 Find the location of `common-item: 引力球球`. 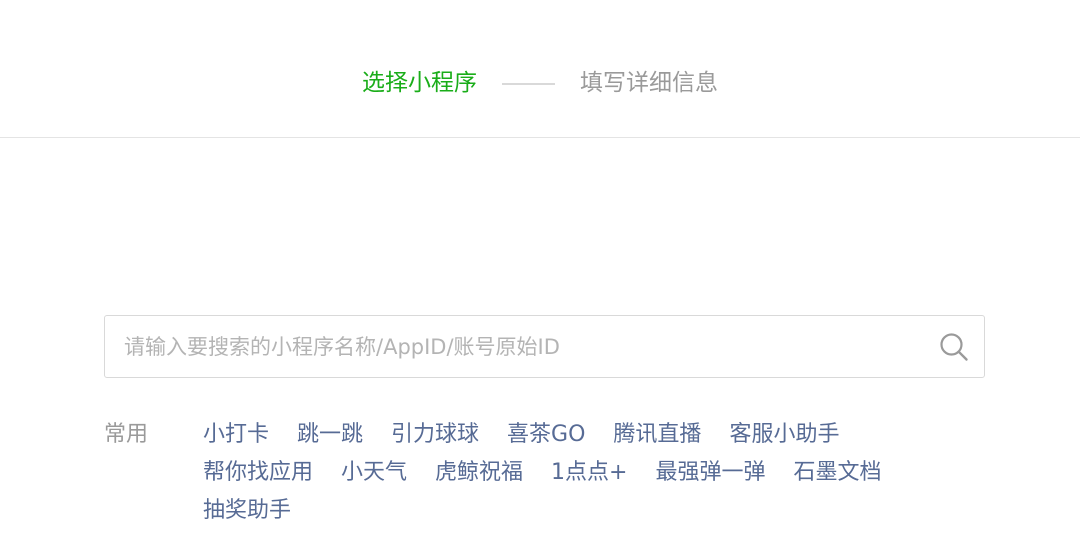

common-item: 引力球球 is located at coordinates (435, 435).